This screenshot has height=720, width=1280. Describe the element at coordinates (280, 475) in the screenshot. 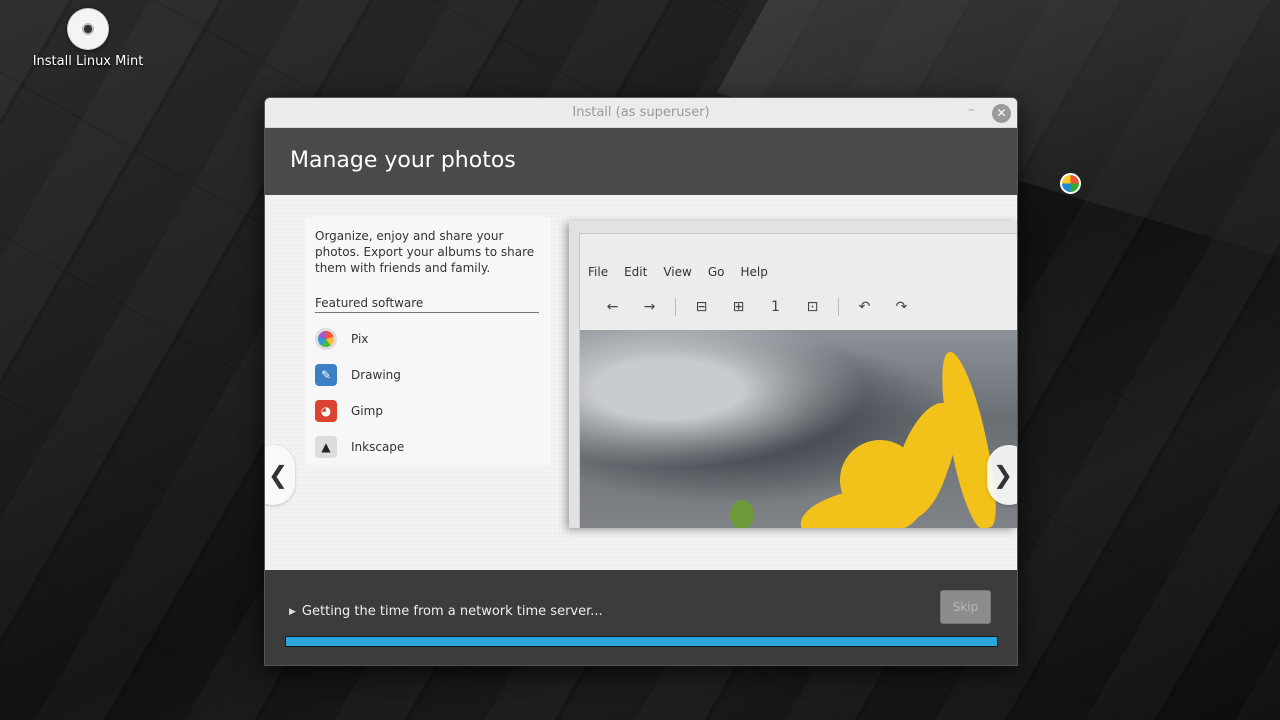

I see `previous-slide-button: ❮` at that location.